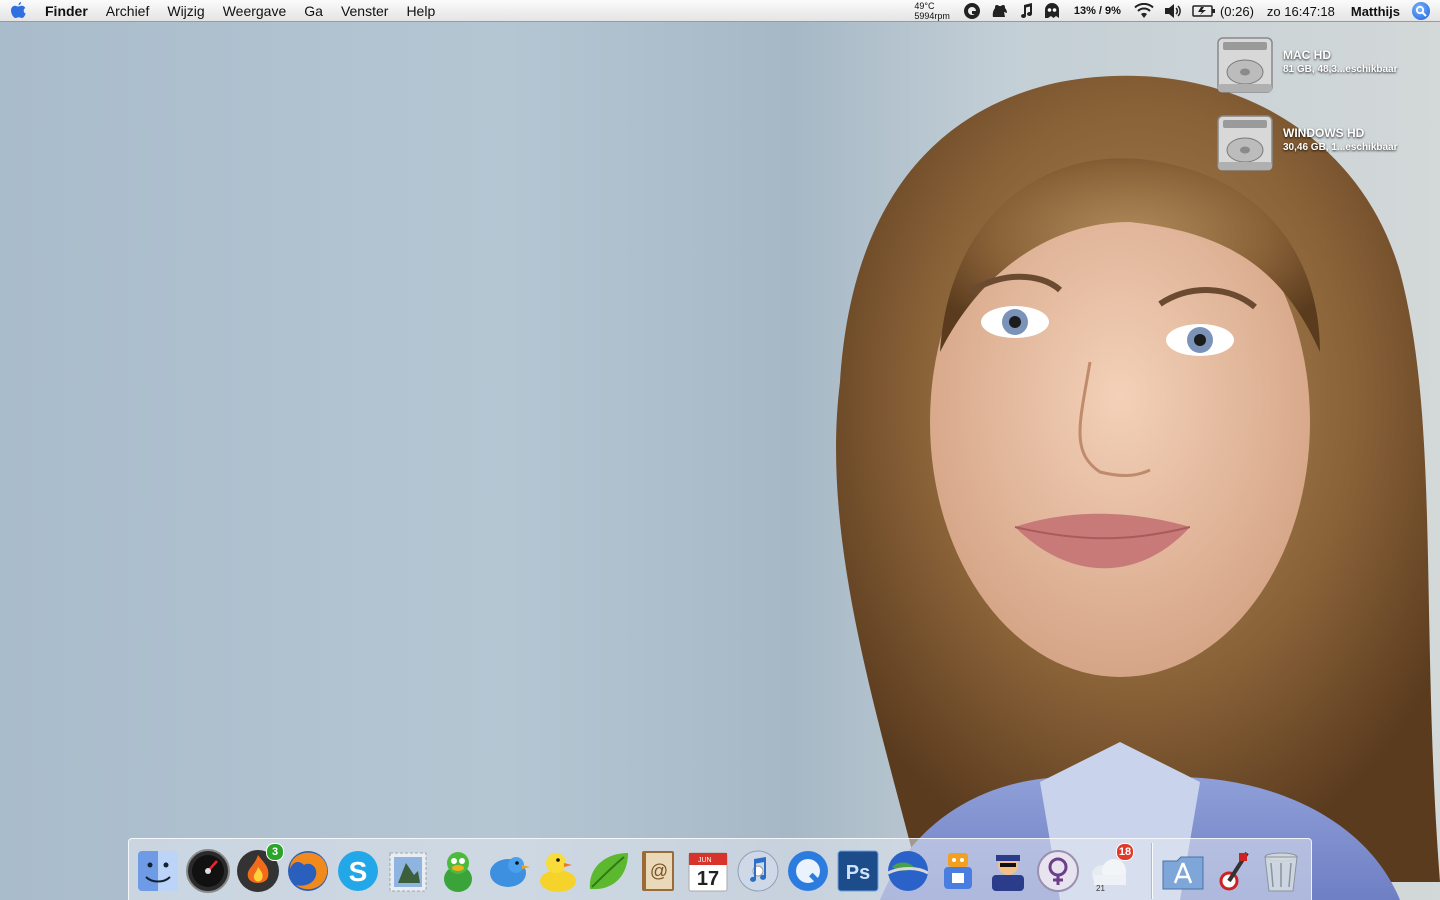 This screenshot has height=900, width=1440. What do you see at coordinates (1340, 147) in the screenshot?
I see `drive-info: 30,46 GB, 1...eschikbaar` at bounding box center [1340, 147].